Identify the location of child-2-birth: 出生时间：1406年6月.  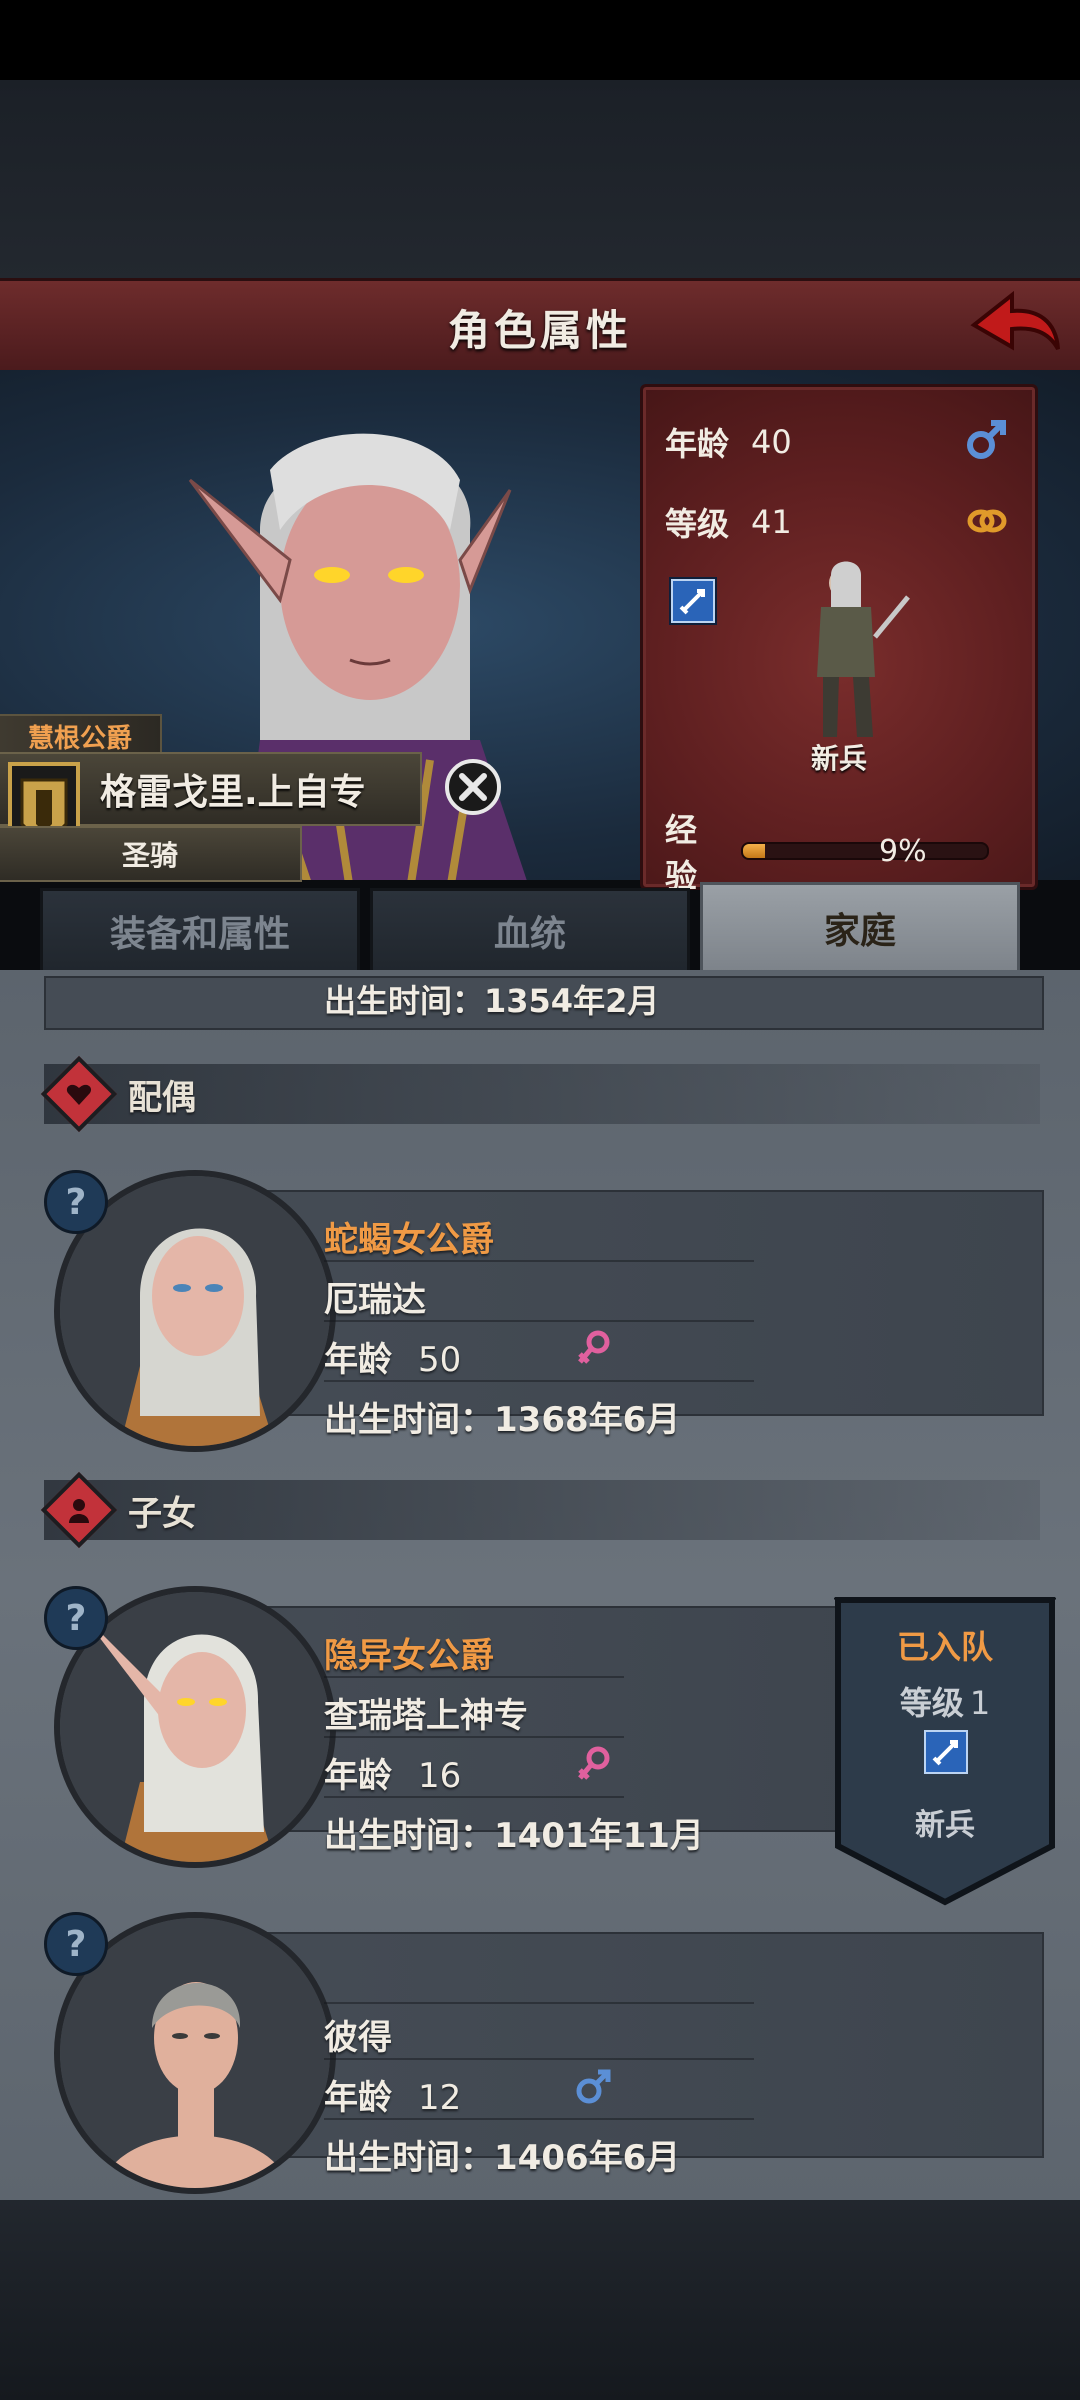
(502, 2158).